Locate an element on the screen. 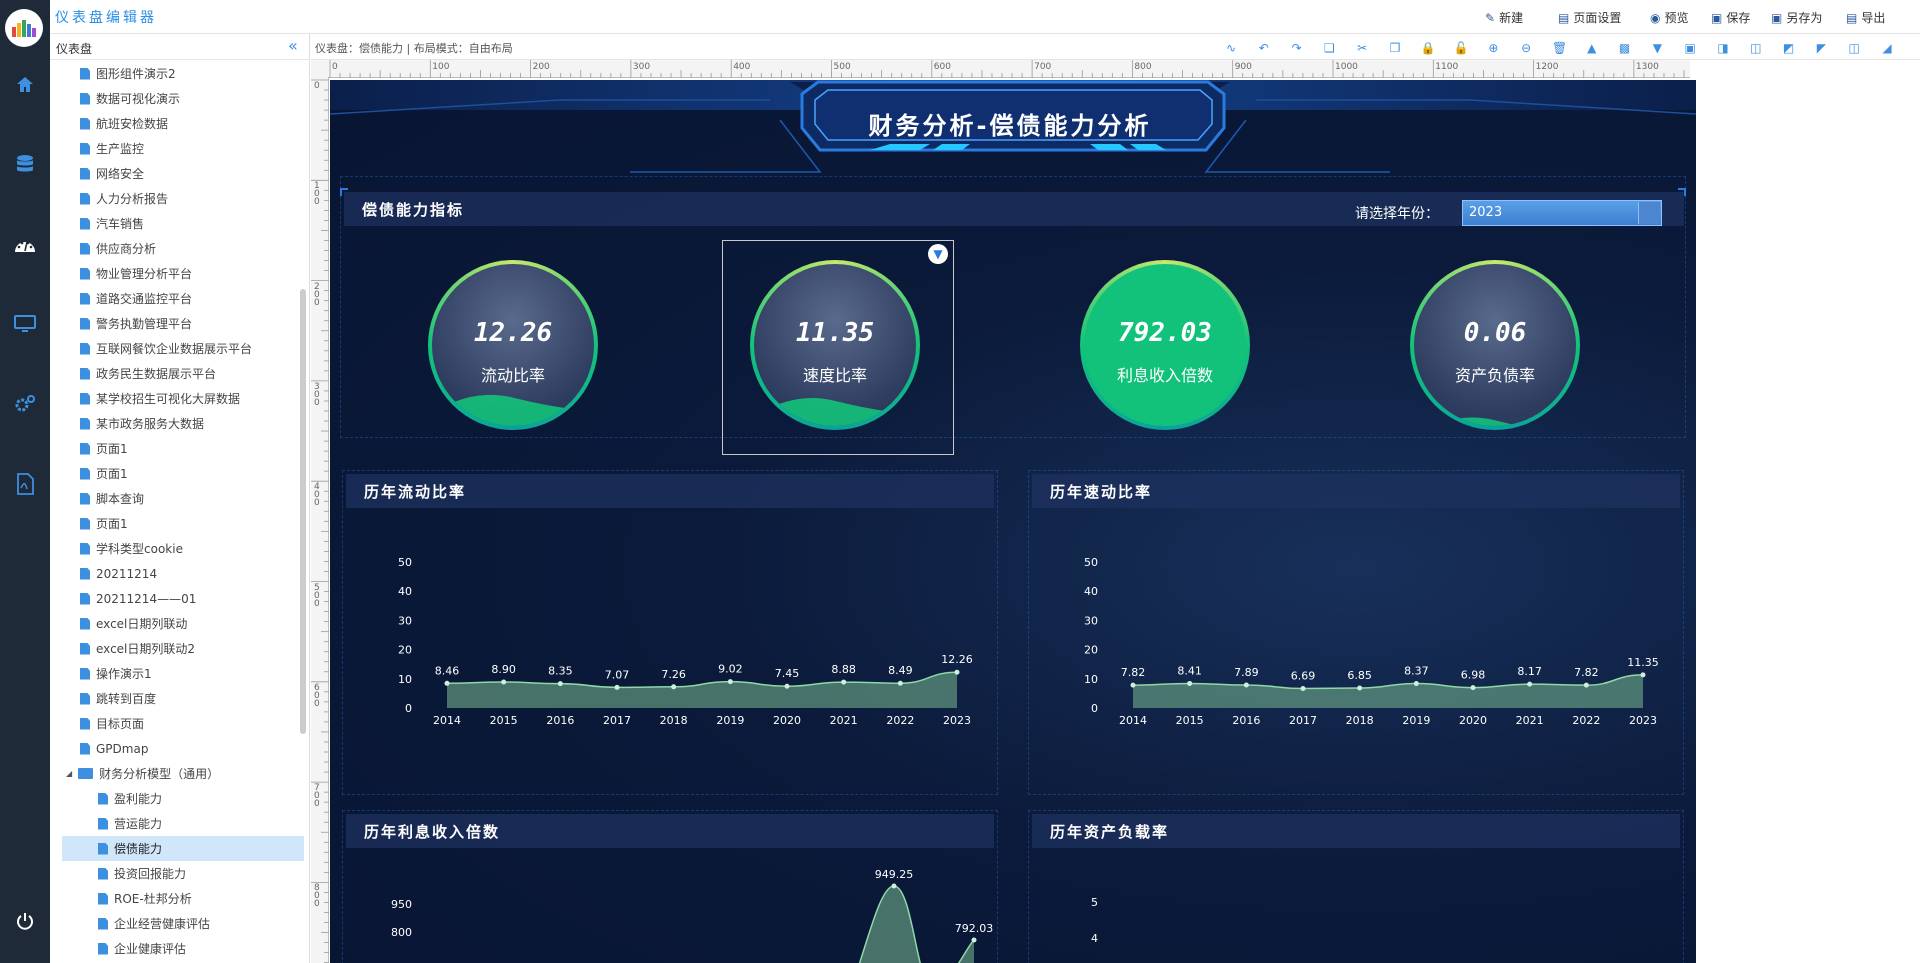 The height and width of the screenshot is (963, 1920). tree-item: 人力分析报告 is located at coordinates (124, 198).